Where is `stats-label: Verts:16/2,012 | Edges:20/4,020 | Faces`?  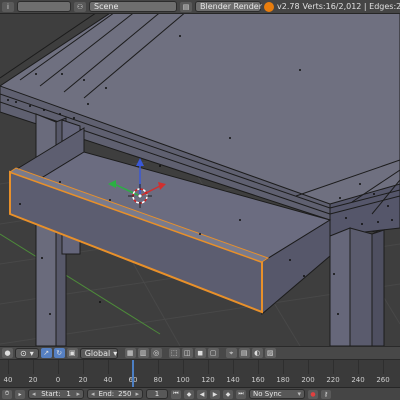 stats-label: Verts:16/2,012 | Edges:20/4,020 | Faces is located at coordinates (351, 6).